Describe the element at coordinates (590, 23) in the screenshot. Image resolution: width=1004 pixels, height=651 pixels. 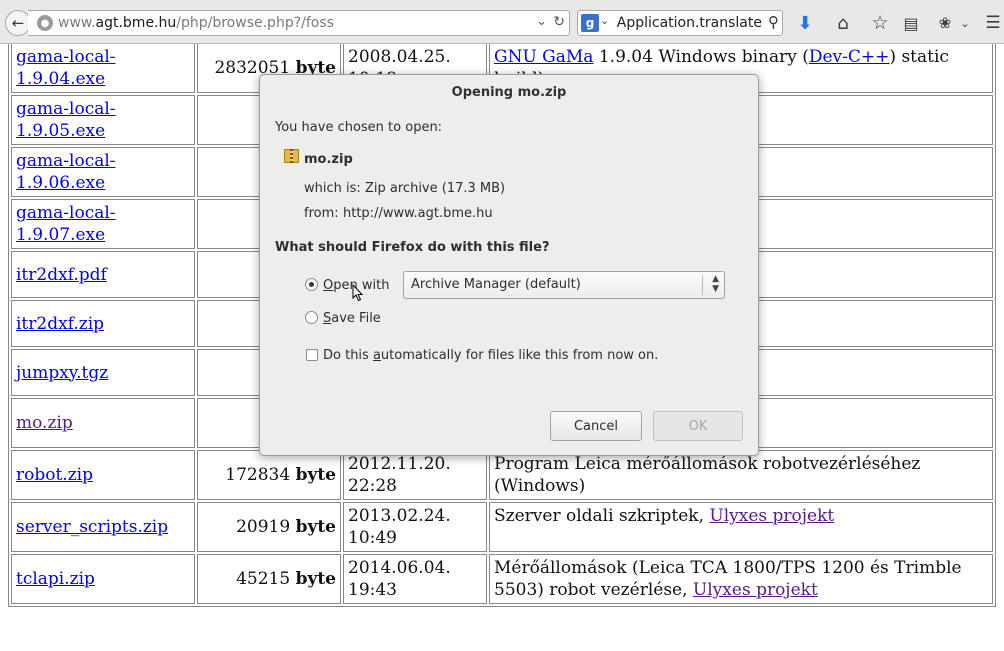
I see `search-engine-icon: g` at that location.